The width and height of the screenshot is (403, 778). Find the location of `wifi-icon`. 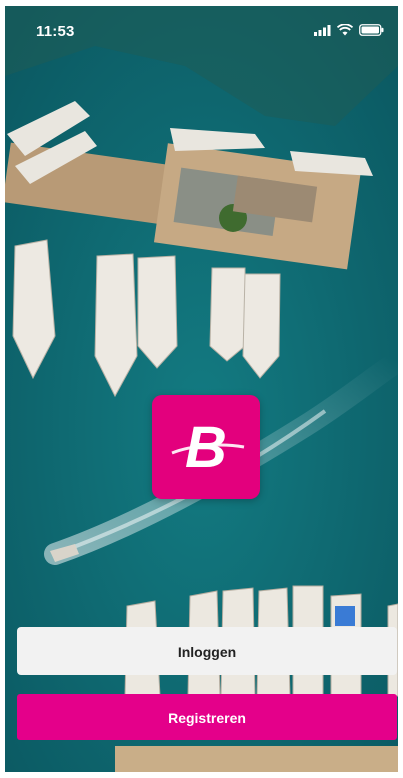

wifi-icon is located at coordinates (345, 30).